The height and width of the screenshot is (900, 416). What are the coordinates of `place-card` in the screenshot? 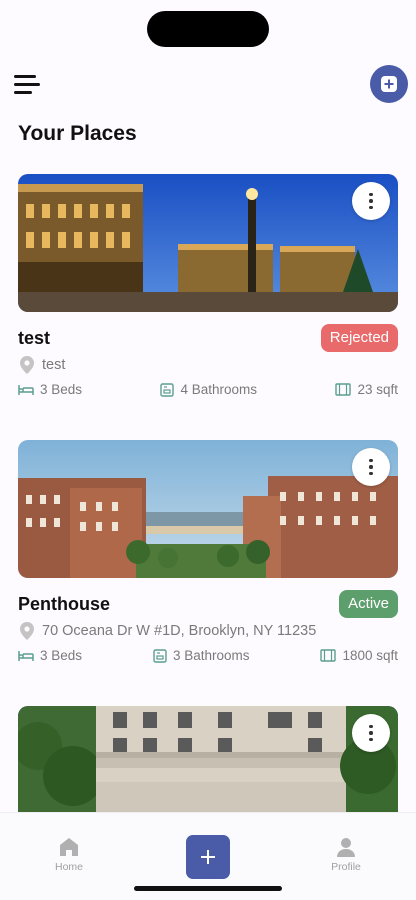 It's located at (208, 759).